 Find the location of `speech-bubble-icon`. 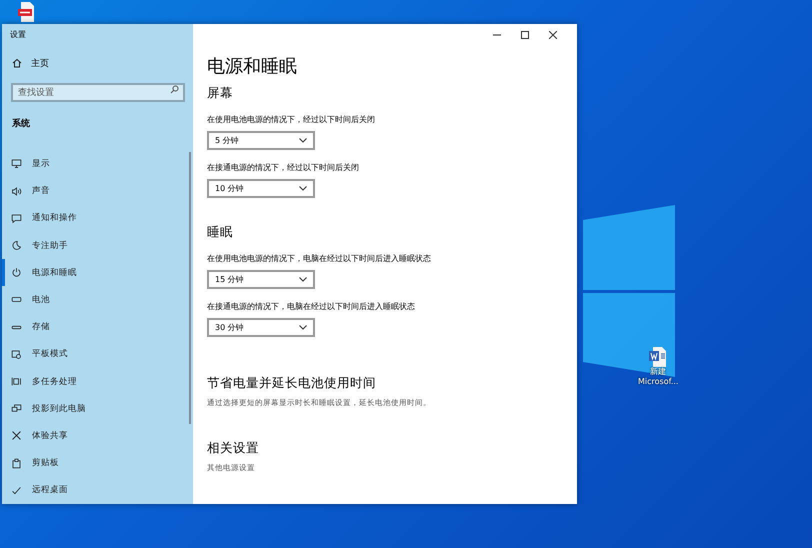

speech-bubble-icon is located at coordinates (16, 218).